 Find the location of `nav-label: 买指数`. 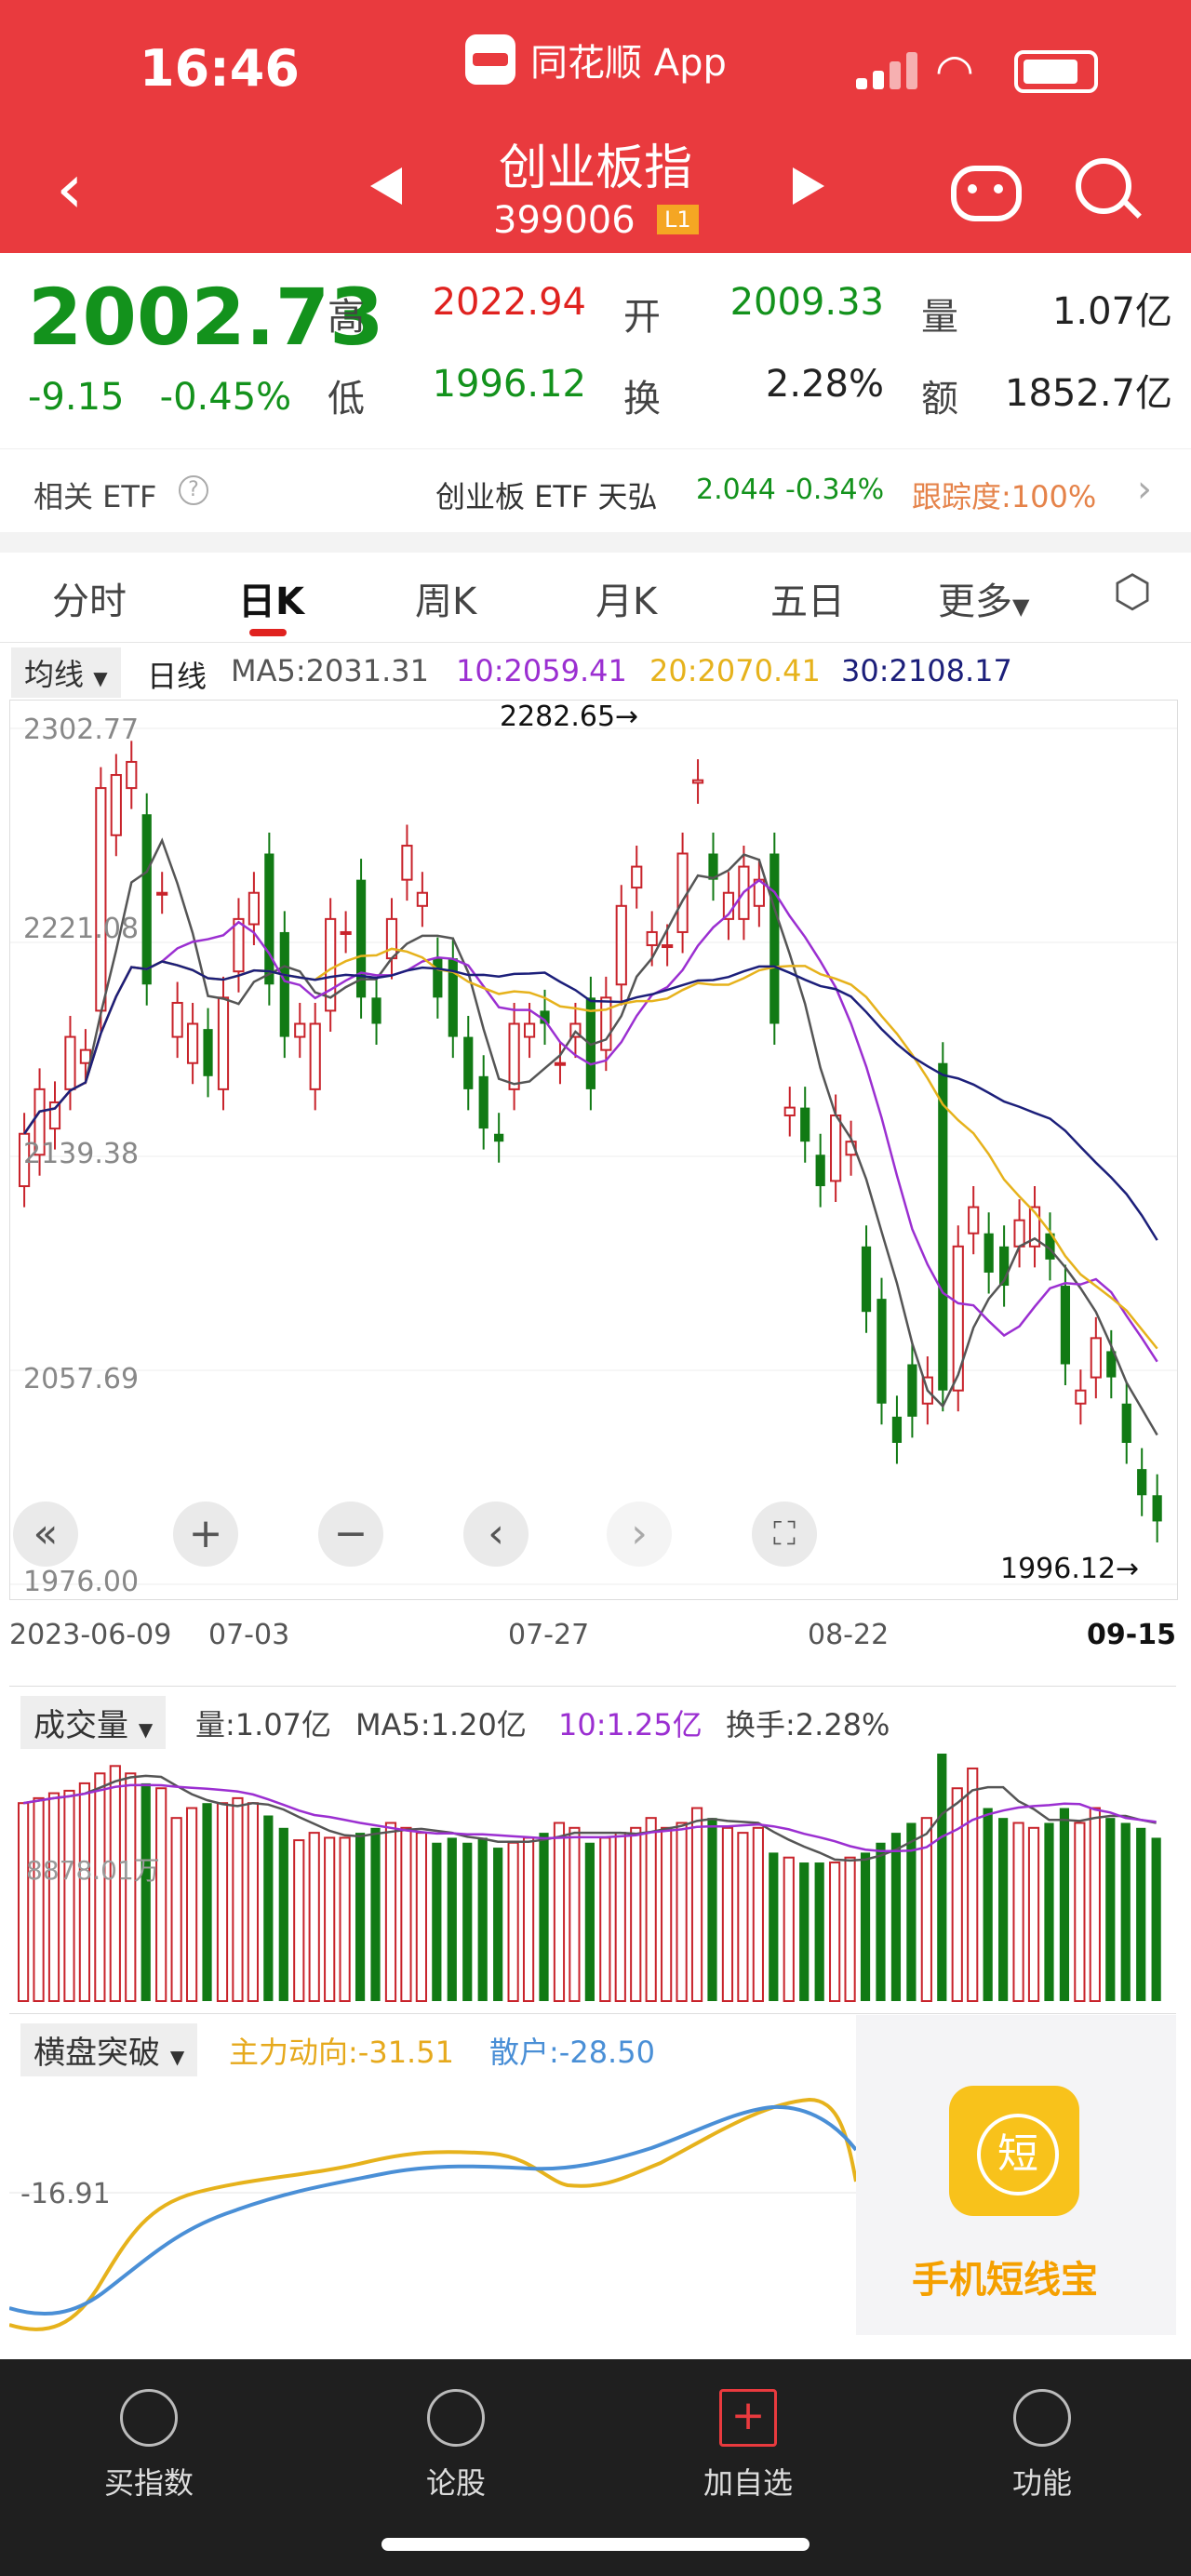

nav-label: 买指数 is located at coordinates (148, 2483).